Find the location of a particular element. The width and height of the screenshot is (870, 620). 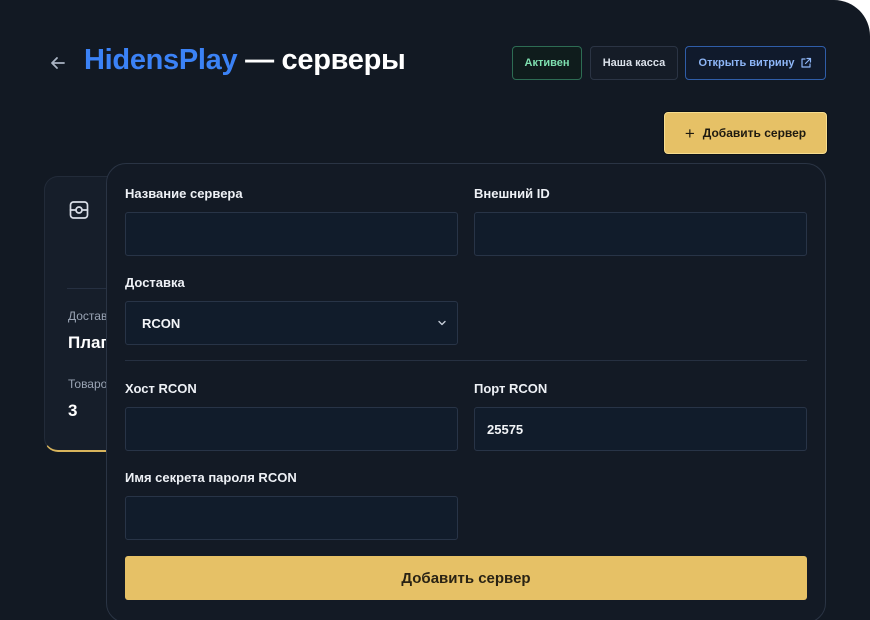

rcon-host-label: Хост RCON is located at coordinates (161, 388).